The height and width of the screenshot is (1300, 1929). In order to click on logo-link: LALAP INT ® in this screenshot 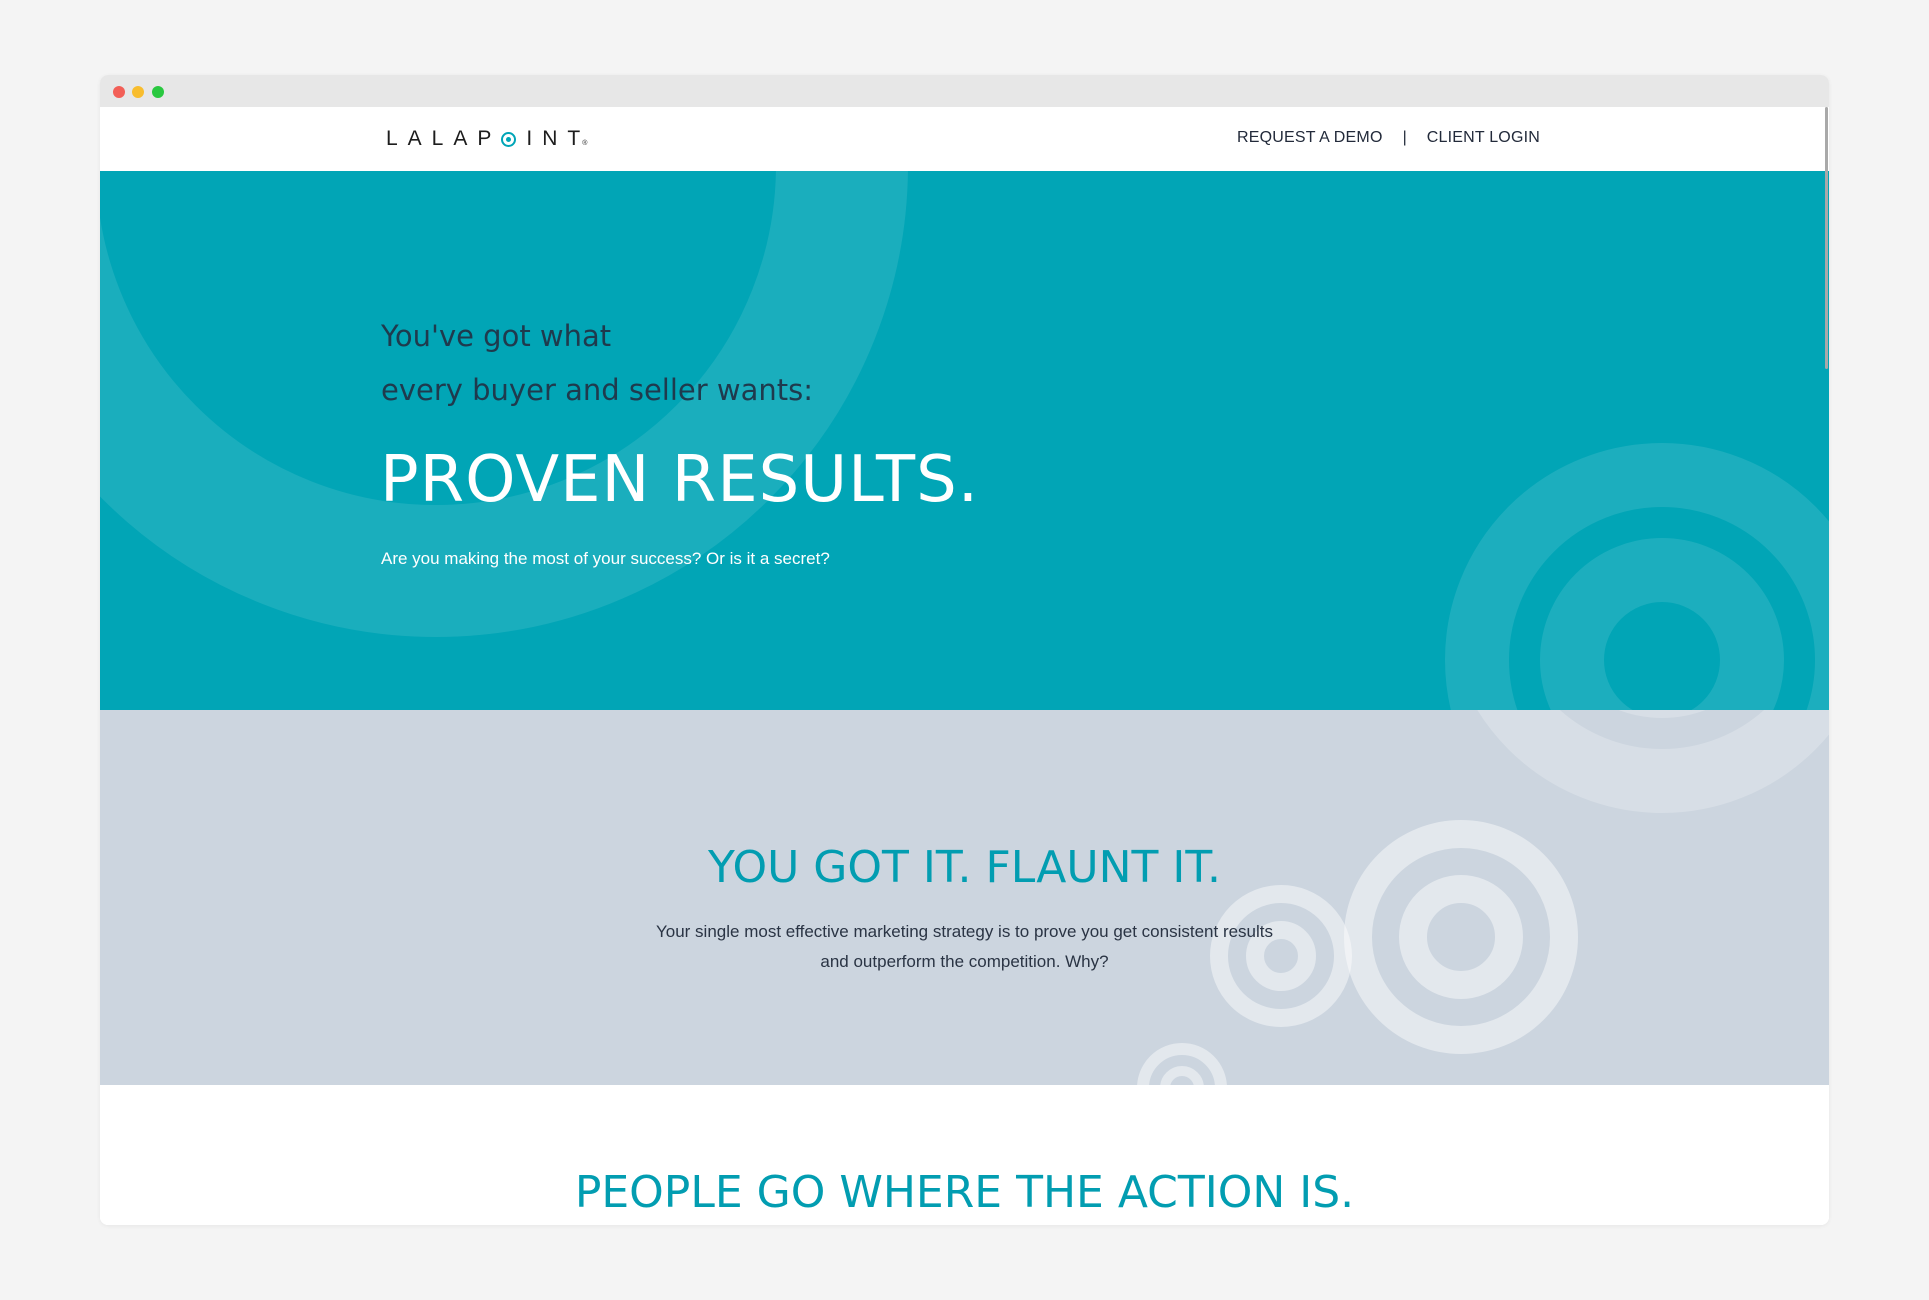, I will do `click(486, 139)`.